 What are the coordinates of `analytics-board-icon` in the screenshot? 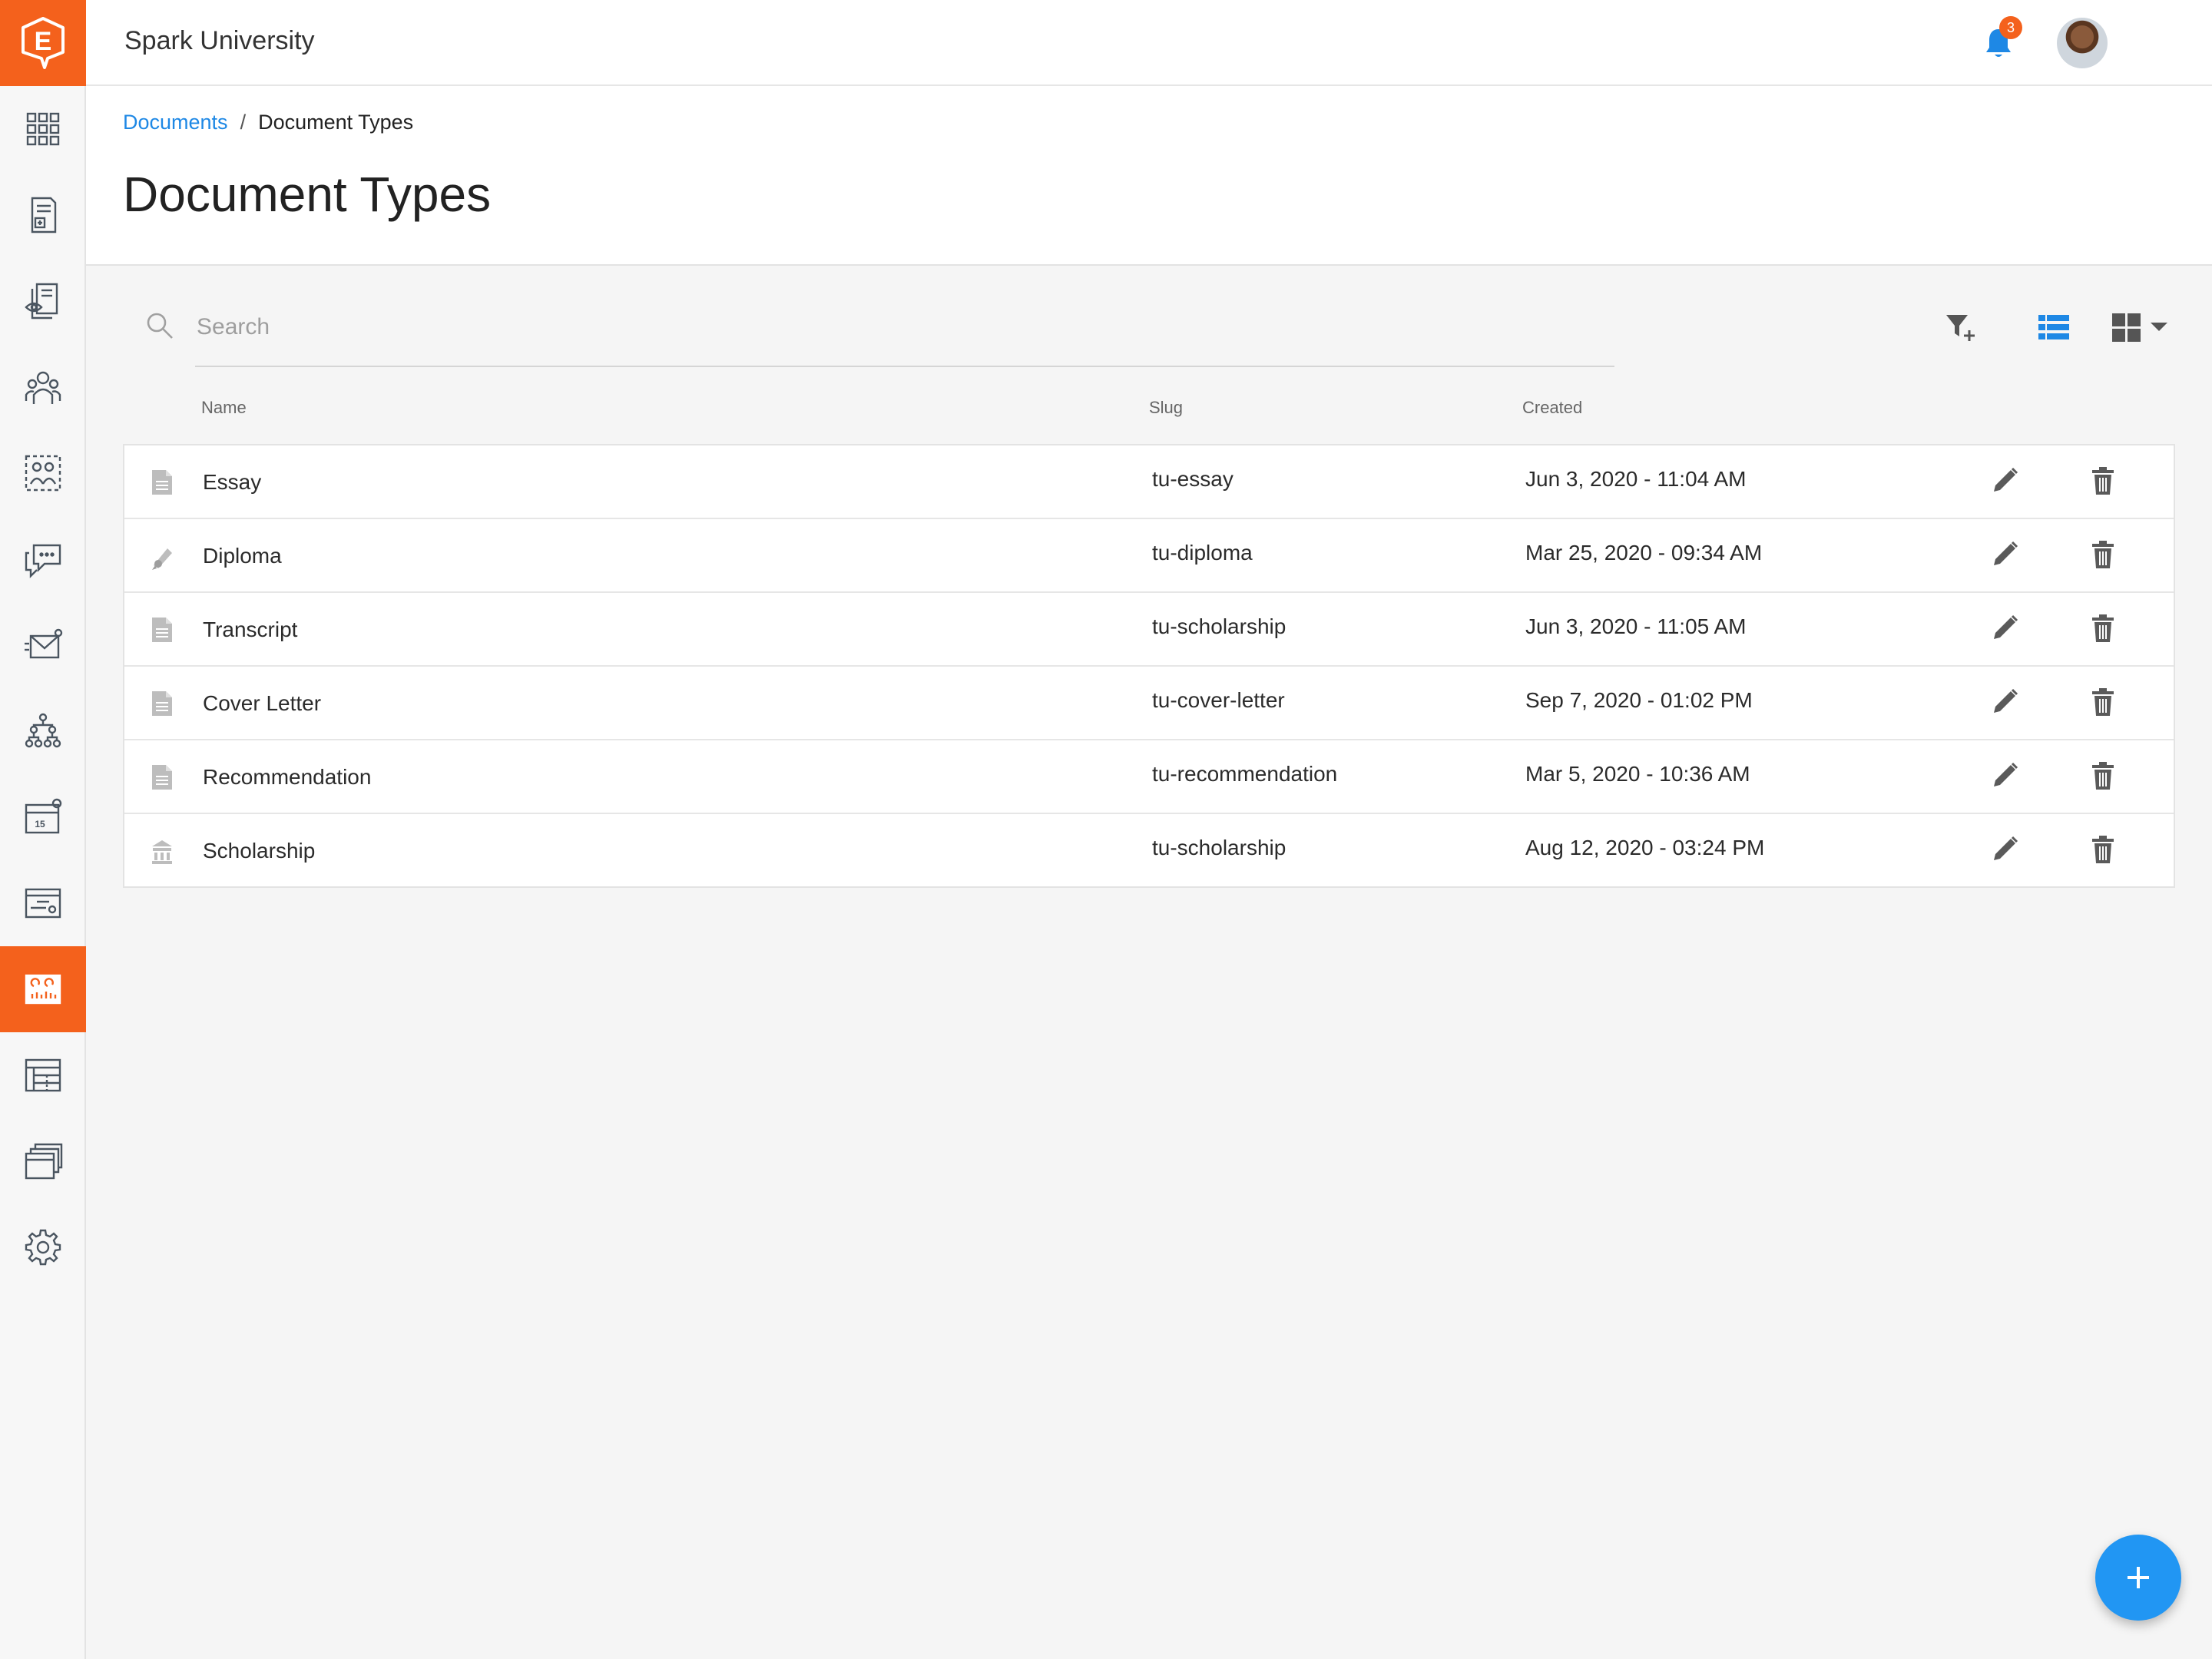 It's located at (43, 990).